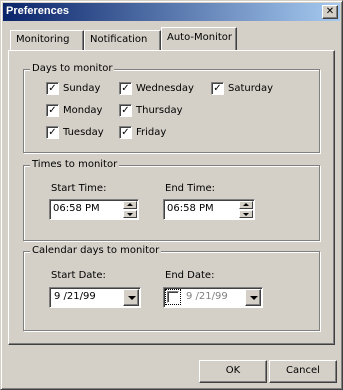 This screenshot has width=343, height=390. I want to click on start-date-label: Start Date:, so click(78, 275).